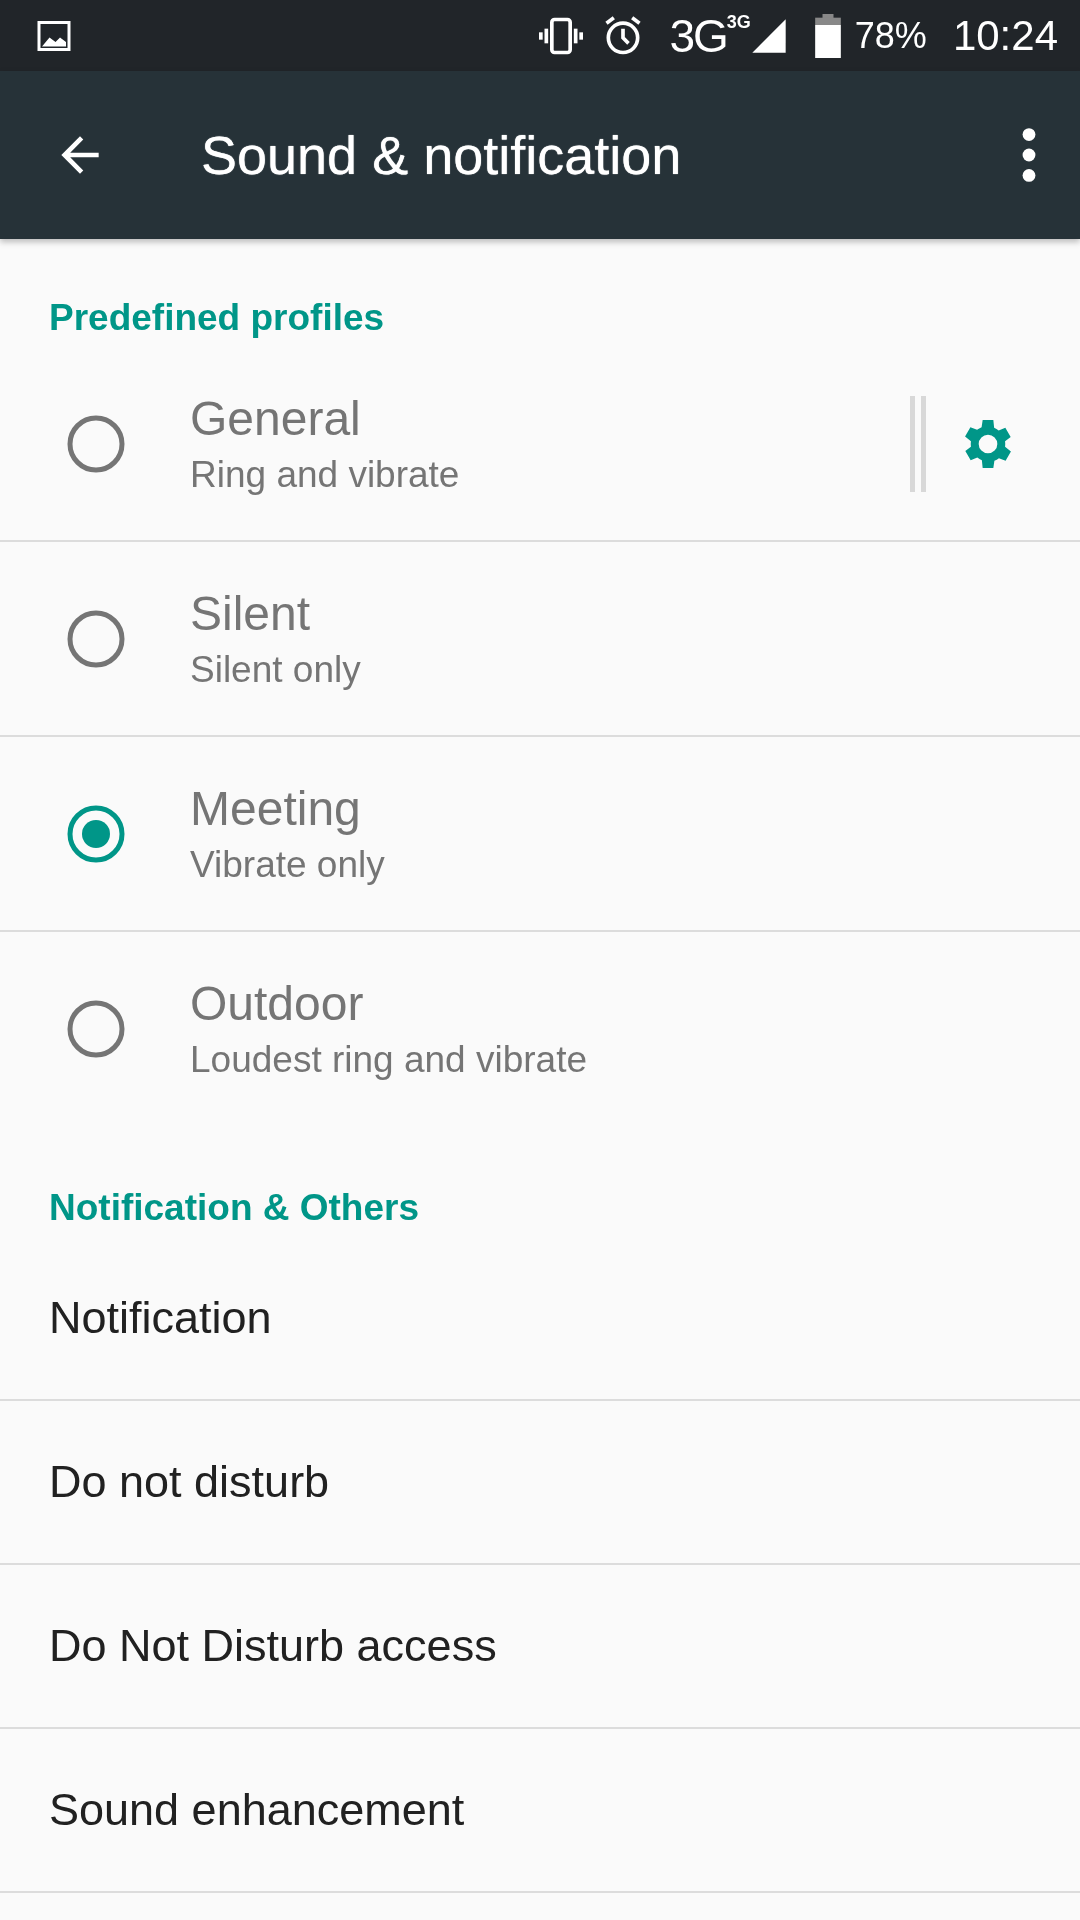  What do you see at coordinates (890, 35) in the screenshot?
I see `battery-level: 78%` at bounding box center [890, 35].